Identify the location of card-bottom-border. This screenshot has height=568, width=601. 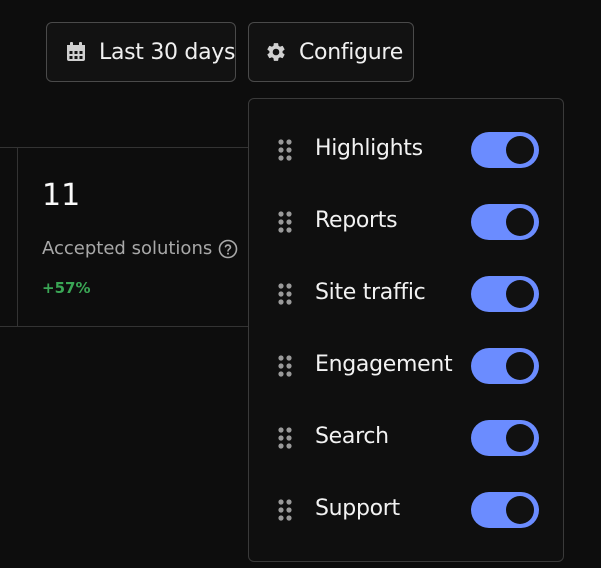
(130, 326).